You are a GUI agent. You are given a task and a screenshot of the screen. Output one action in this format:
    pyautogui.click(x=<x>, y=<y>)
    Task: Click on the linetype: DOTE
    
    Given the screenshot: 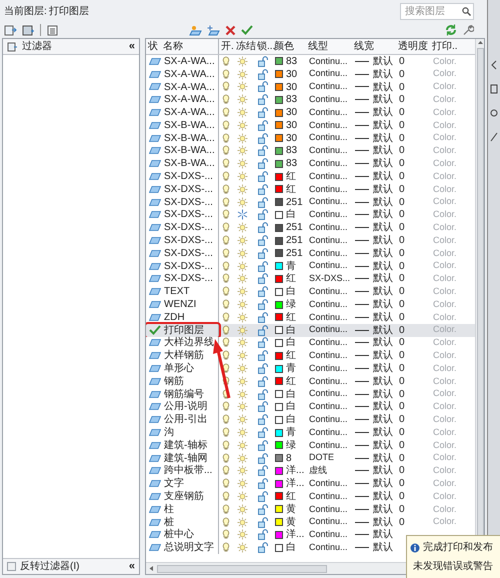 What is the action you would take?
    pyautogui.click(x=321, y=458)
    